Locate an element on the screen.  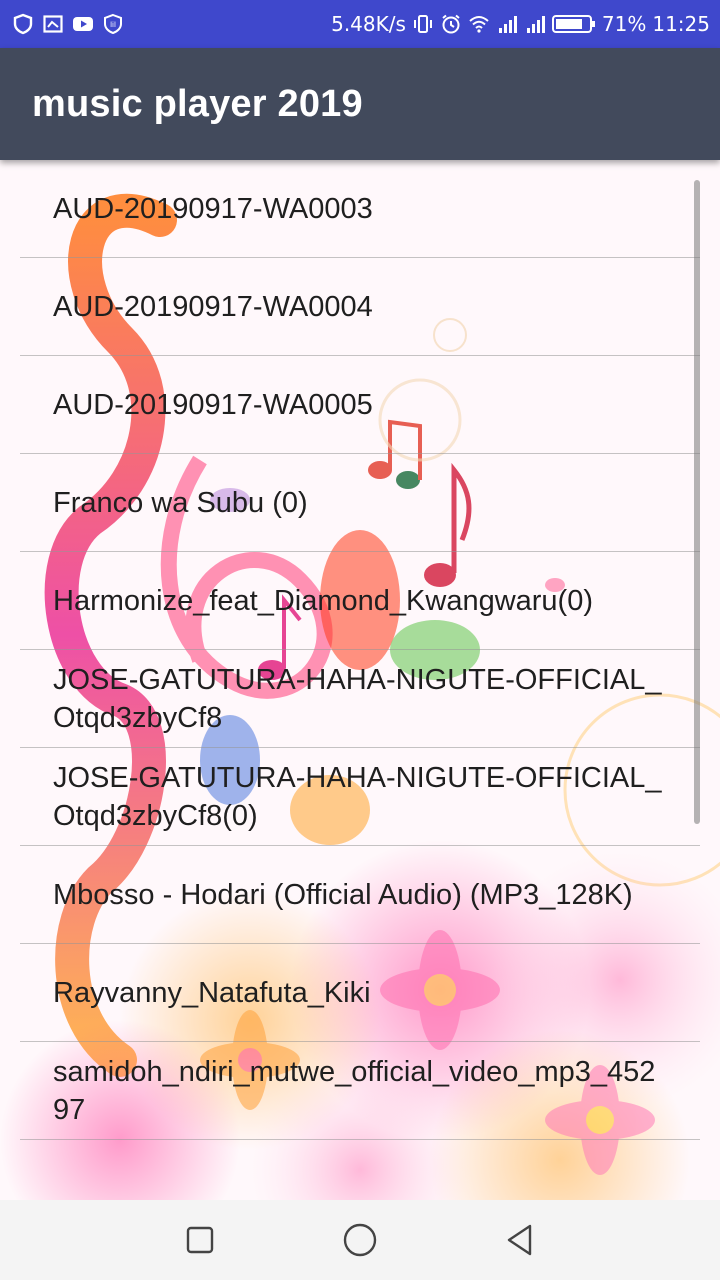
network-speed: 5.48K/s is located at coordinates (368, 24).